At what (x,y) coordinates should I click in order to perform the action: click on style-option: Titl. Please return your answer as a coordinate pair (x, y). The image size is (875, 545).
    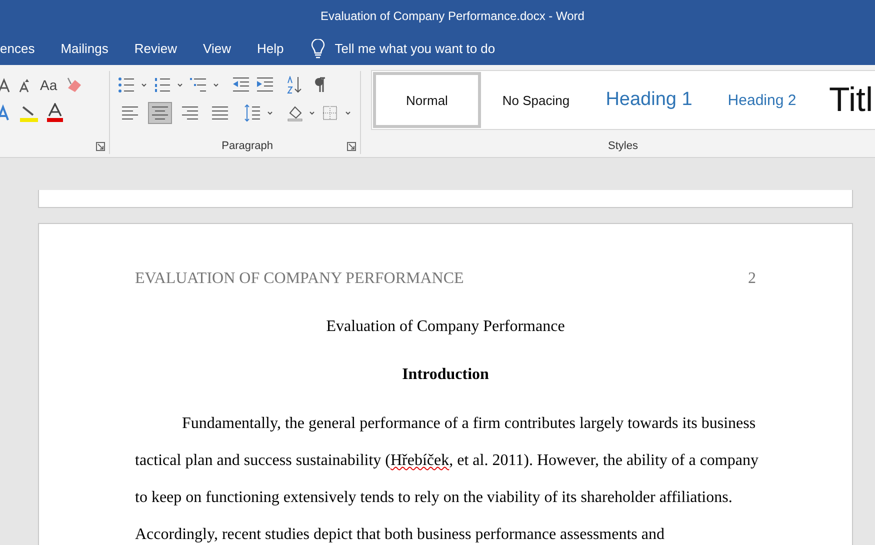
    Looking at the image, I should click on (845, 100).